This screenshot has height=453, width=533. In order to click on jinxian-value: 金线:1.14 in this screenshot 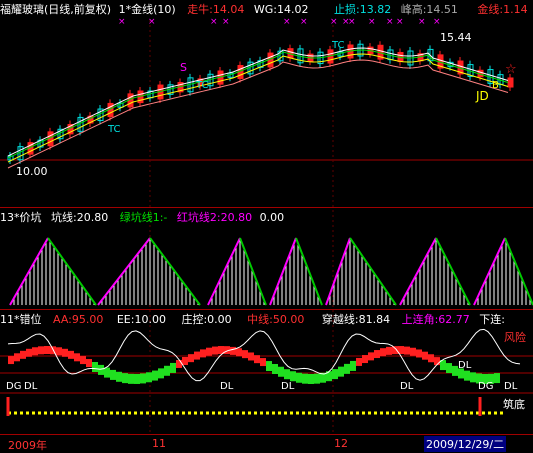, I will do `click(502, 9)`.